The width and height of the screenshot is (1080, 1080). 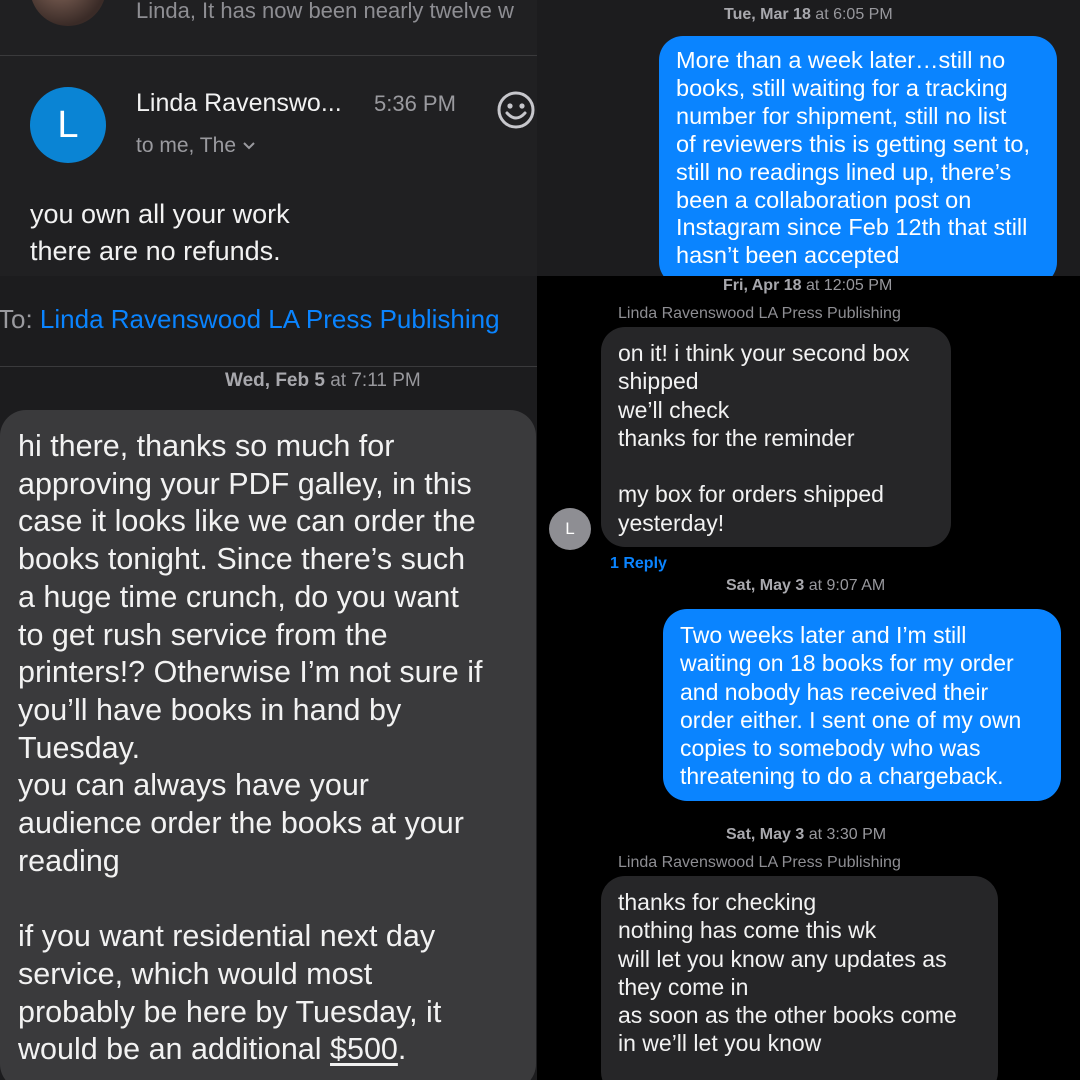 What do you see at coordinates (270, 319) in the screenshot?
I see `recipient-name: Linda Ravenswood LA Press Publishing` at bounding box center [270, 319].